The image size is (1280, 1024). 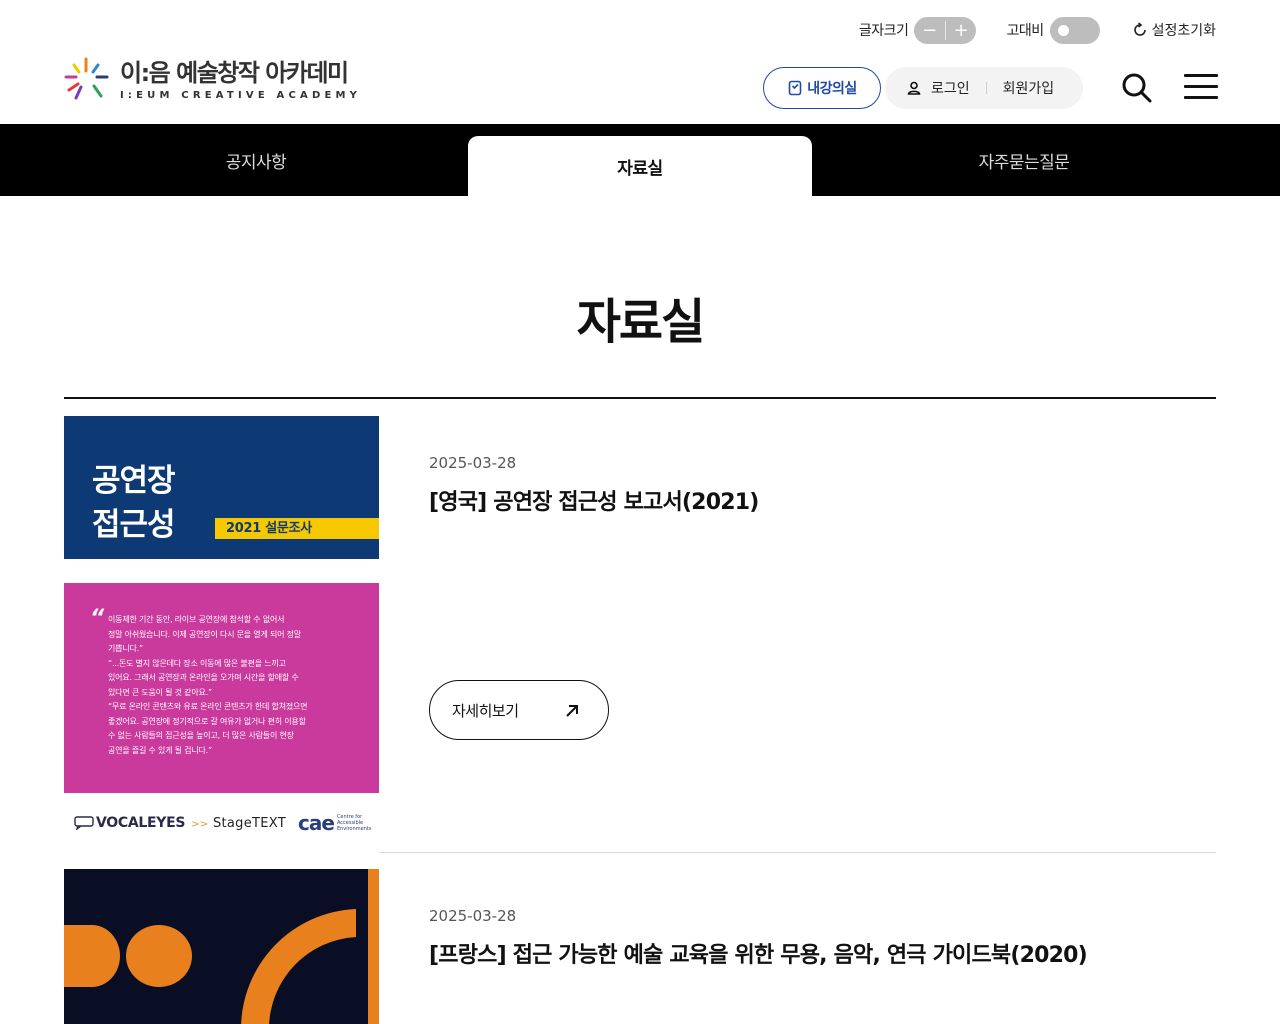 I want to click on join-link: 회원가입, so click(x=1029, y=88).